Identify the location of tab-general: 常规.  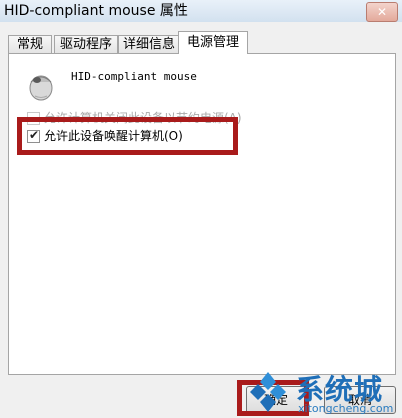
(30, 44).